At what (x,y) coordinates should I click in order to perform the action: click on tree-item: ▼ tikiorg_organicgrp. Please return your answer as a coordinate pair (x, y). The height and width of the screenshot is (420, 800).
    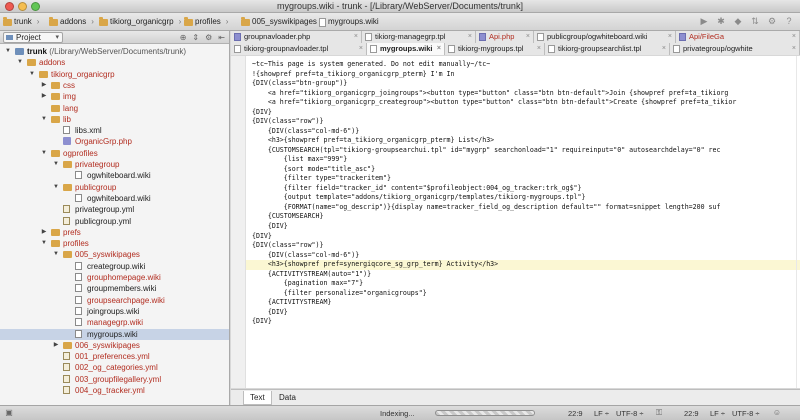
    Looking at the image, I should click on (114, 74).